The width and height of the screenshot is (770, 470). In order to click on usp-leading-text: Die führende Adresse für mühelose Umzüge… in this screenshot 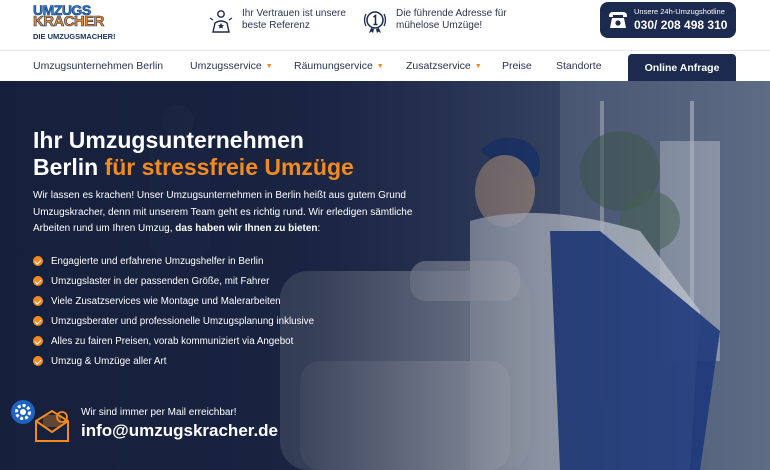, I will do `click(451, 19)`.